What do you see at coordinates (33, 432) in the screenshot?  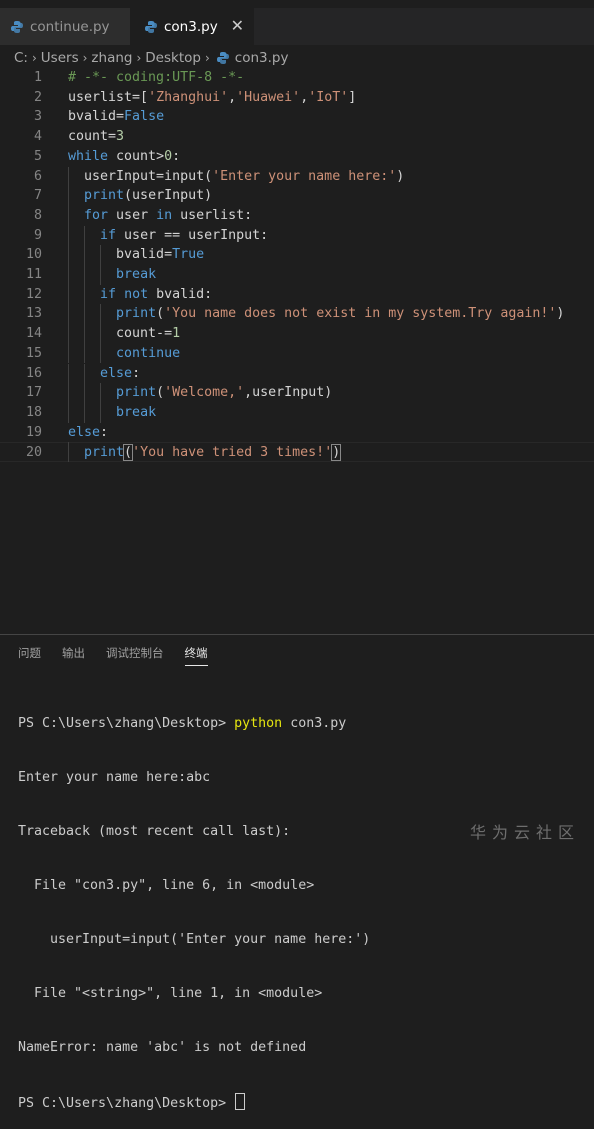 I see `line-number: 19` at bounding box center [33, 432].